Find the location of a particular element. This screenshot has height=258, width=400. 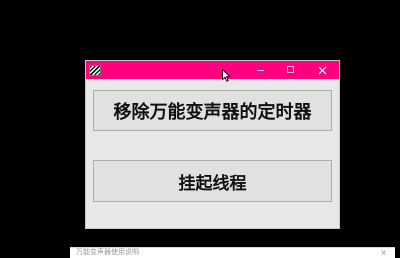

minimize-button is located at coordinates (261, 70).